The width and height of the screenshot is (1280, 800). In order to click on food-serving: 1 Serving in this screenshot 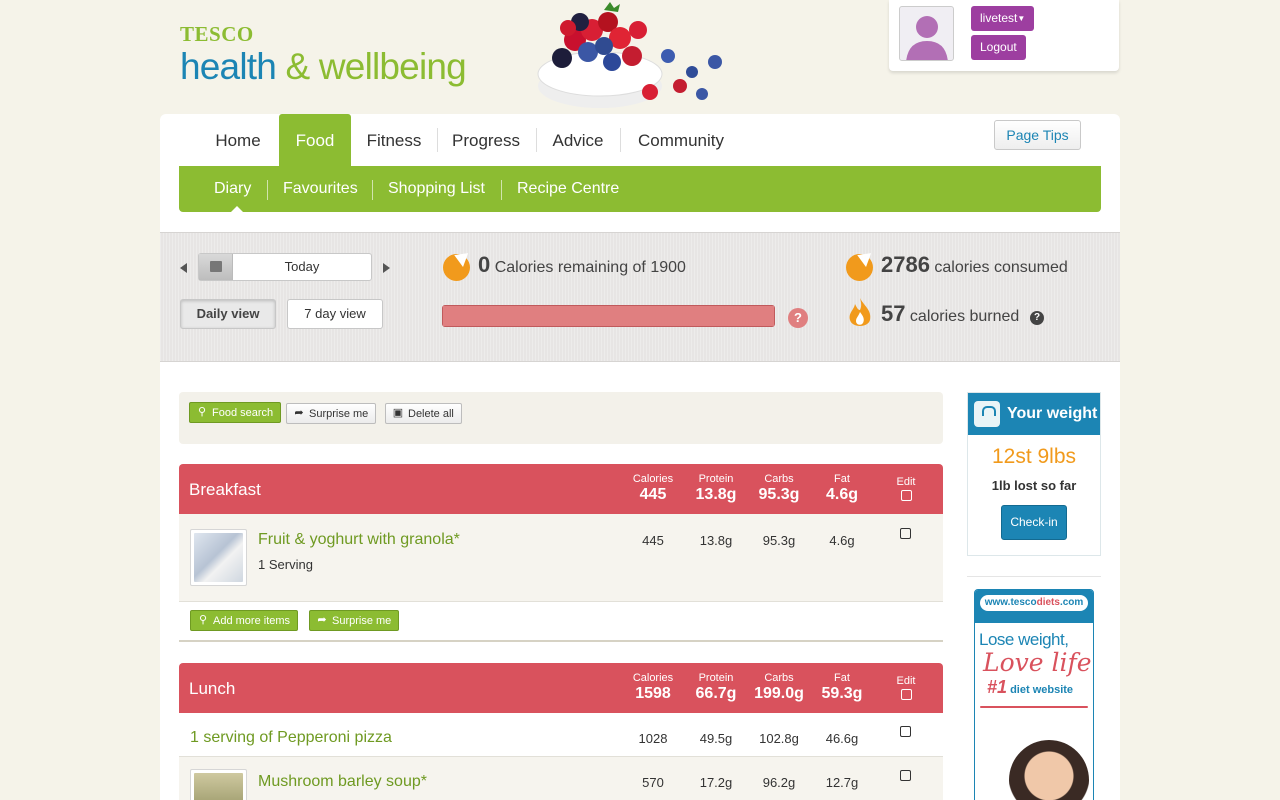, I will do `click(285, 564)`.